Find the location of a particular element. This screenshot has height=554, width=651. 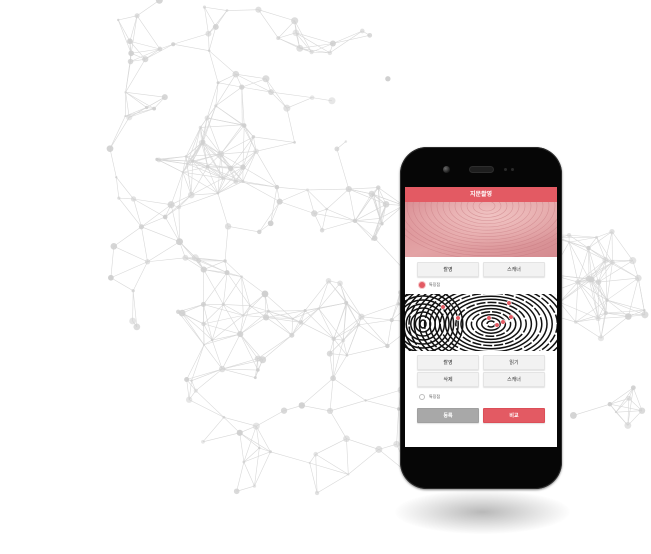

feature-point-option-2: 특징점 is located at coordinates (481, 397).